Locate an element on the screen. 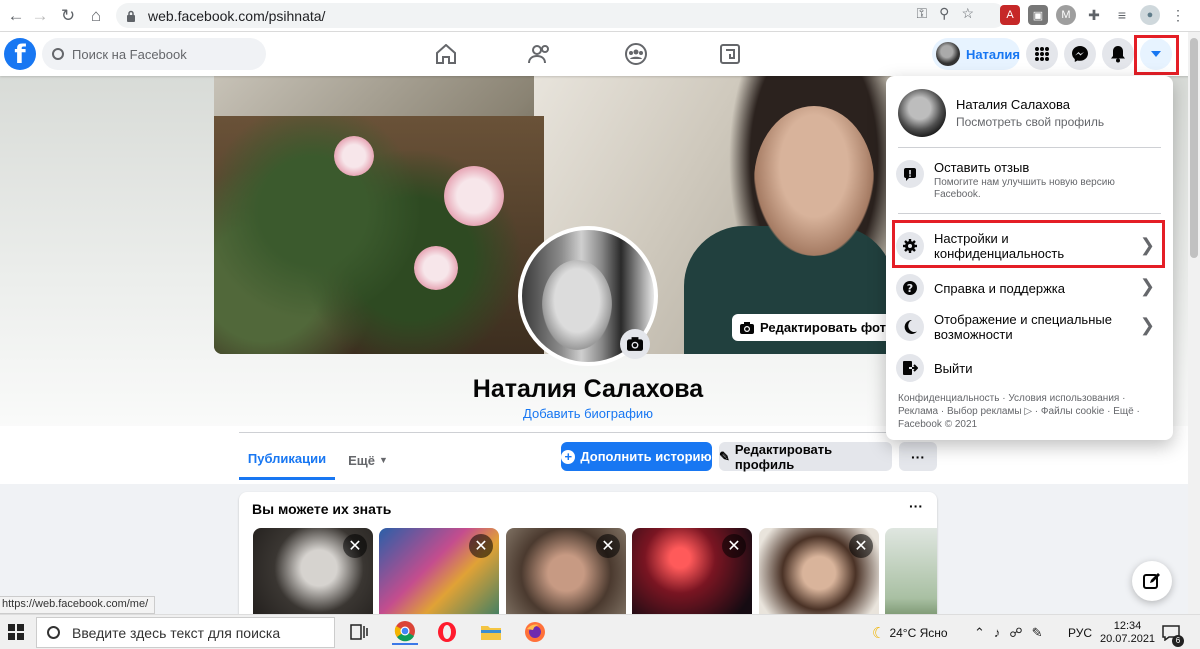  nav-friends is located at coordinates (540, 54).